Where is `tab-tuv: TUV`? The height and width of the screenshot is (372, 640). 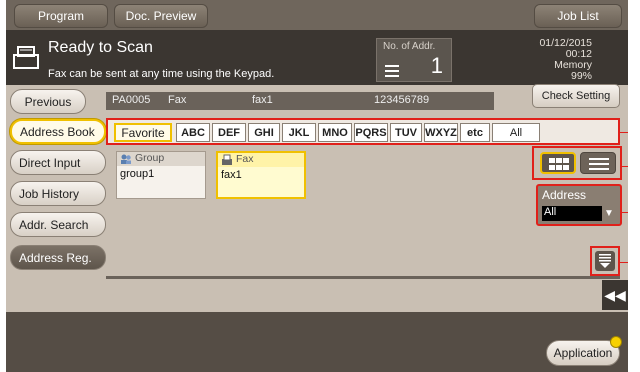
tab-tuv: TUV is located at coordinates (406, 132).